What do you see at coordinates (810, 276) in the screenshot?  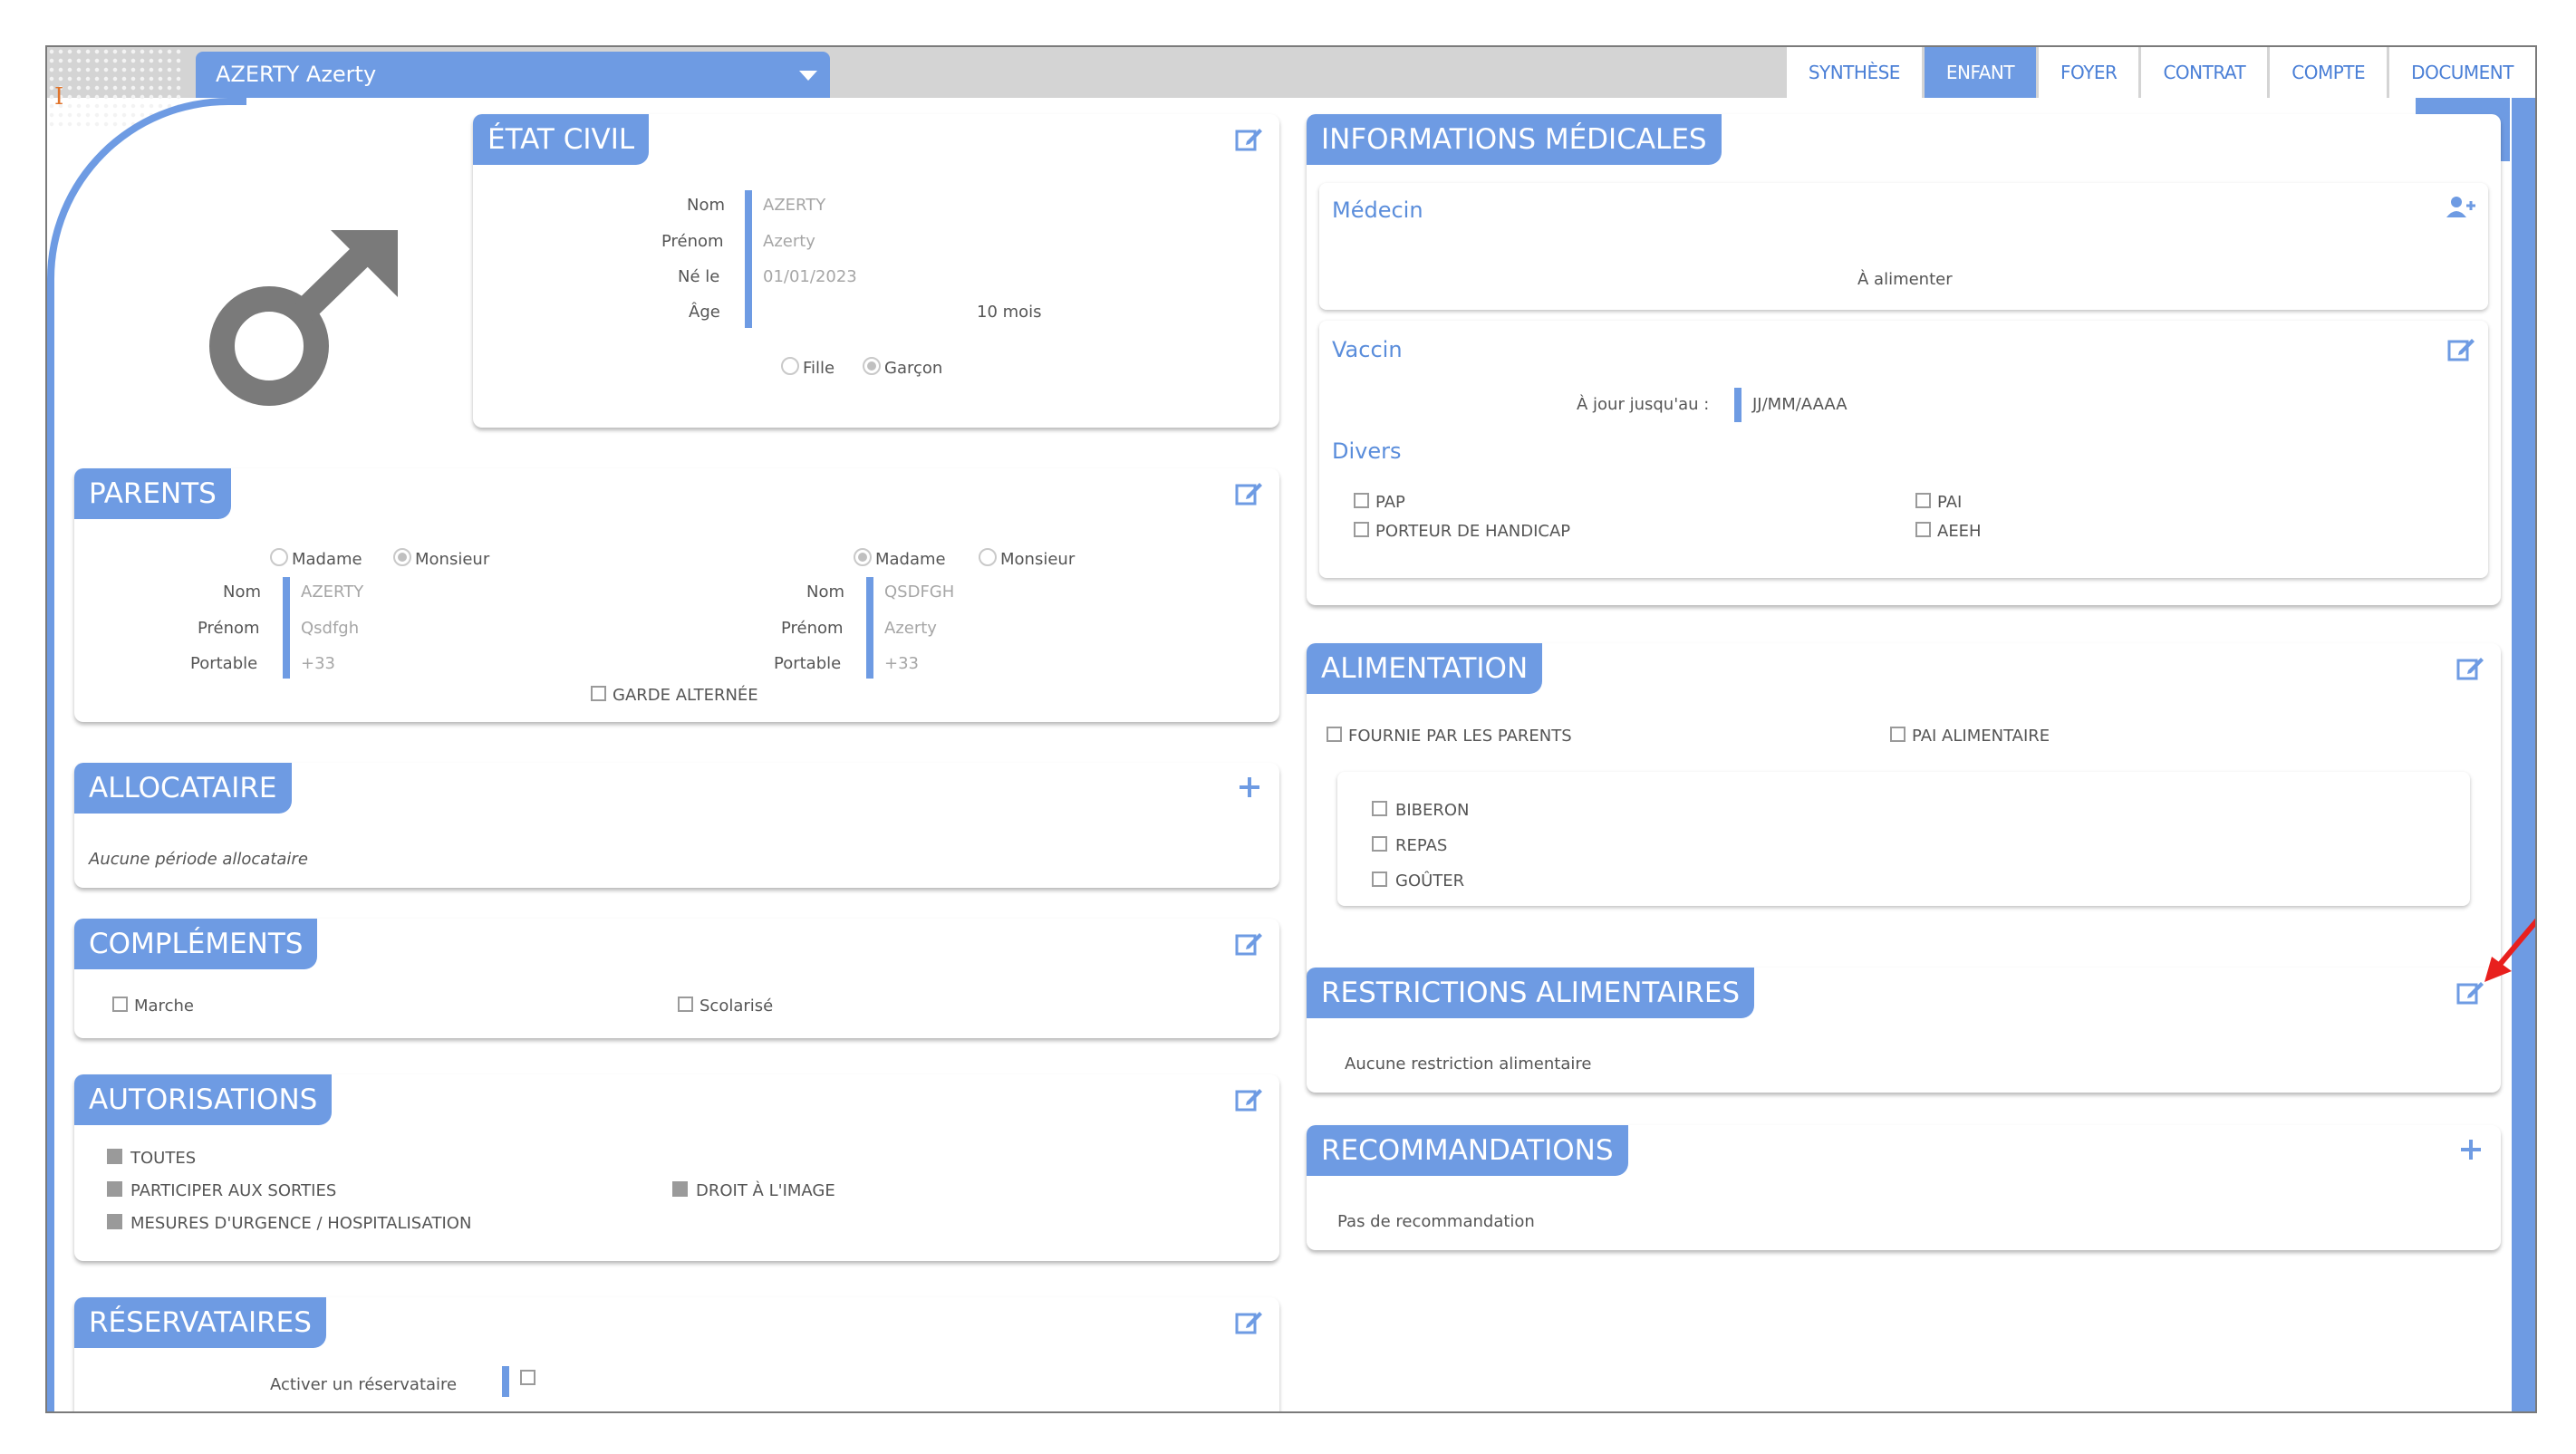 I see `birthdate-field: 01/01/2023` at bounding box center [810, 276].